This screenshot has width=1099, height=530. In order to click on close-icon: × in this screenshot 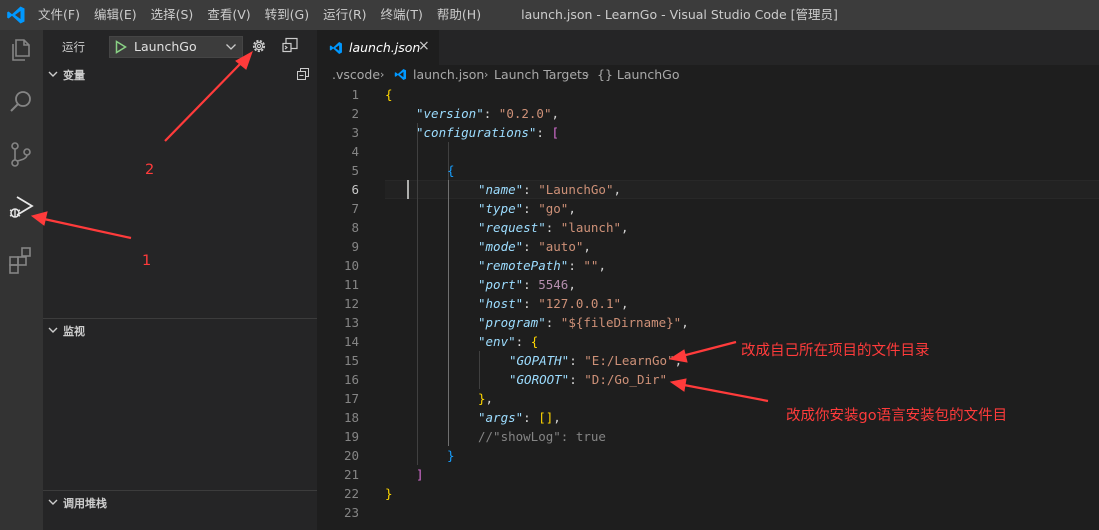, I will do `click(424, 46)`.